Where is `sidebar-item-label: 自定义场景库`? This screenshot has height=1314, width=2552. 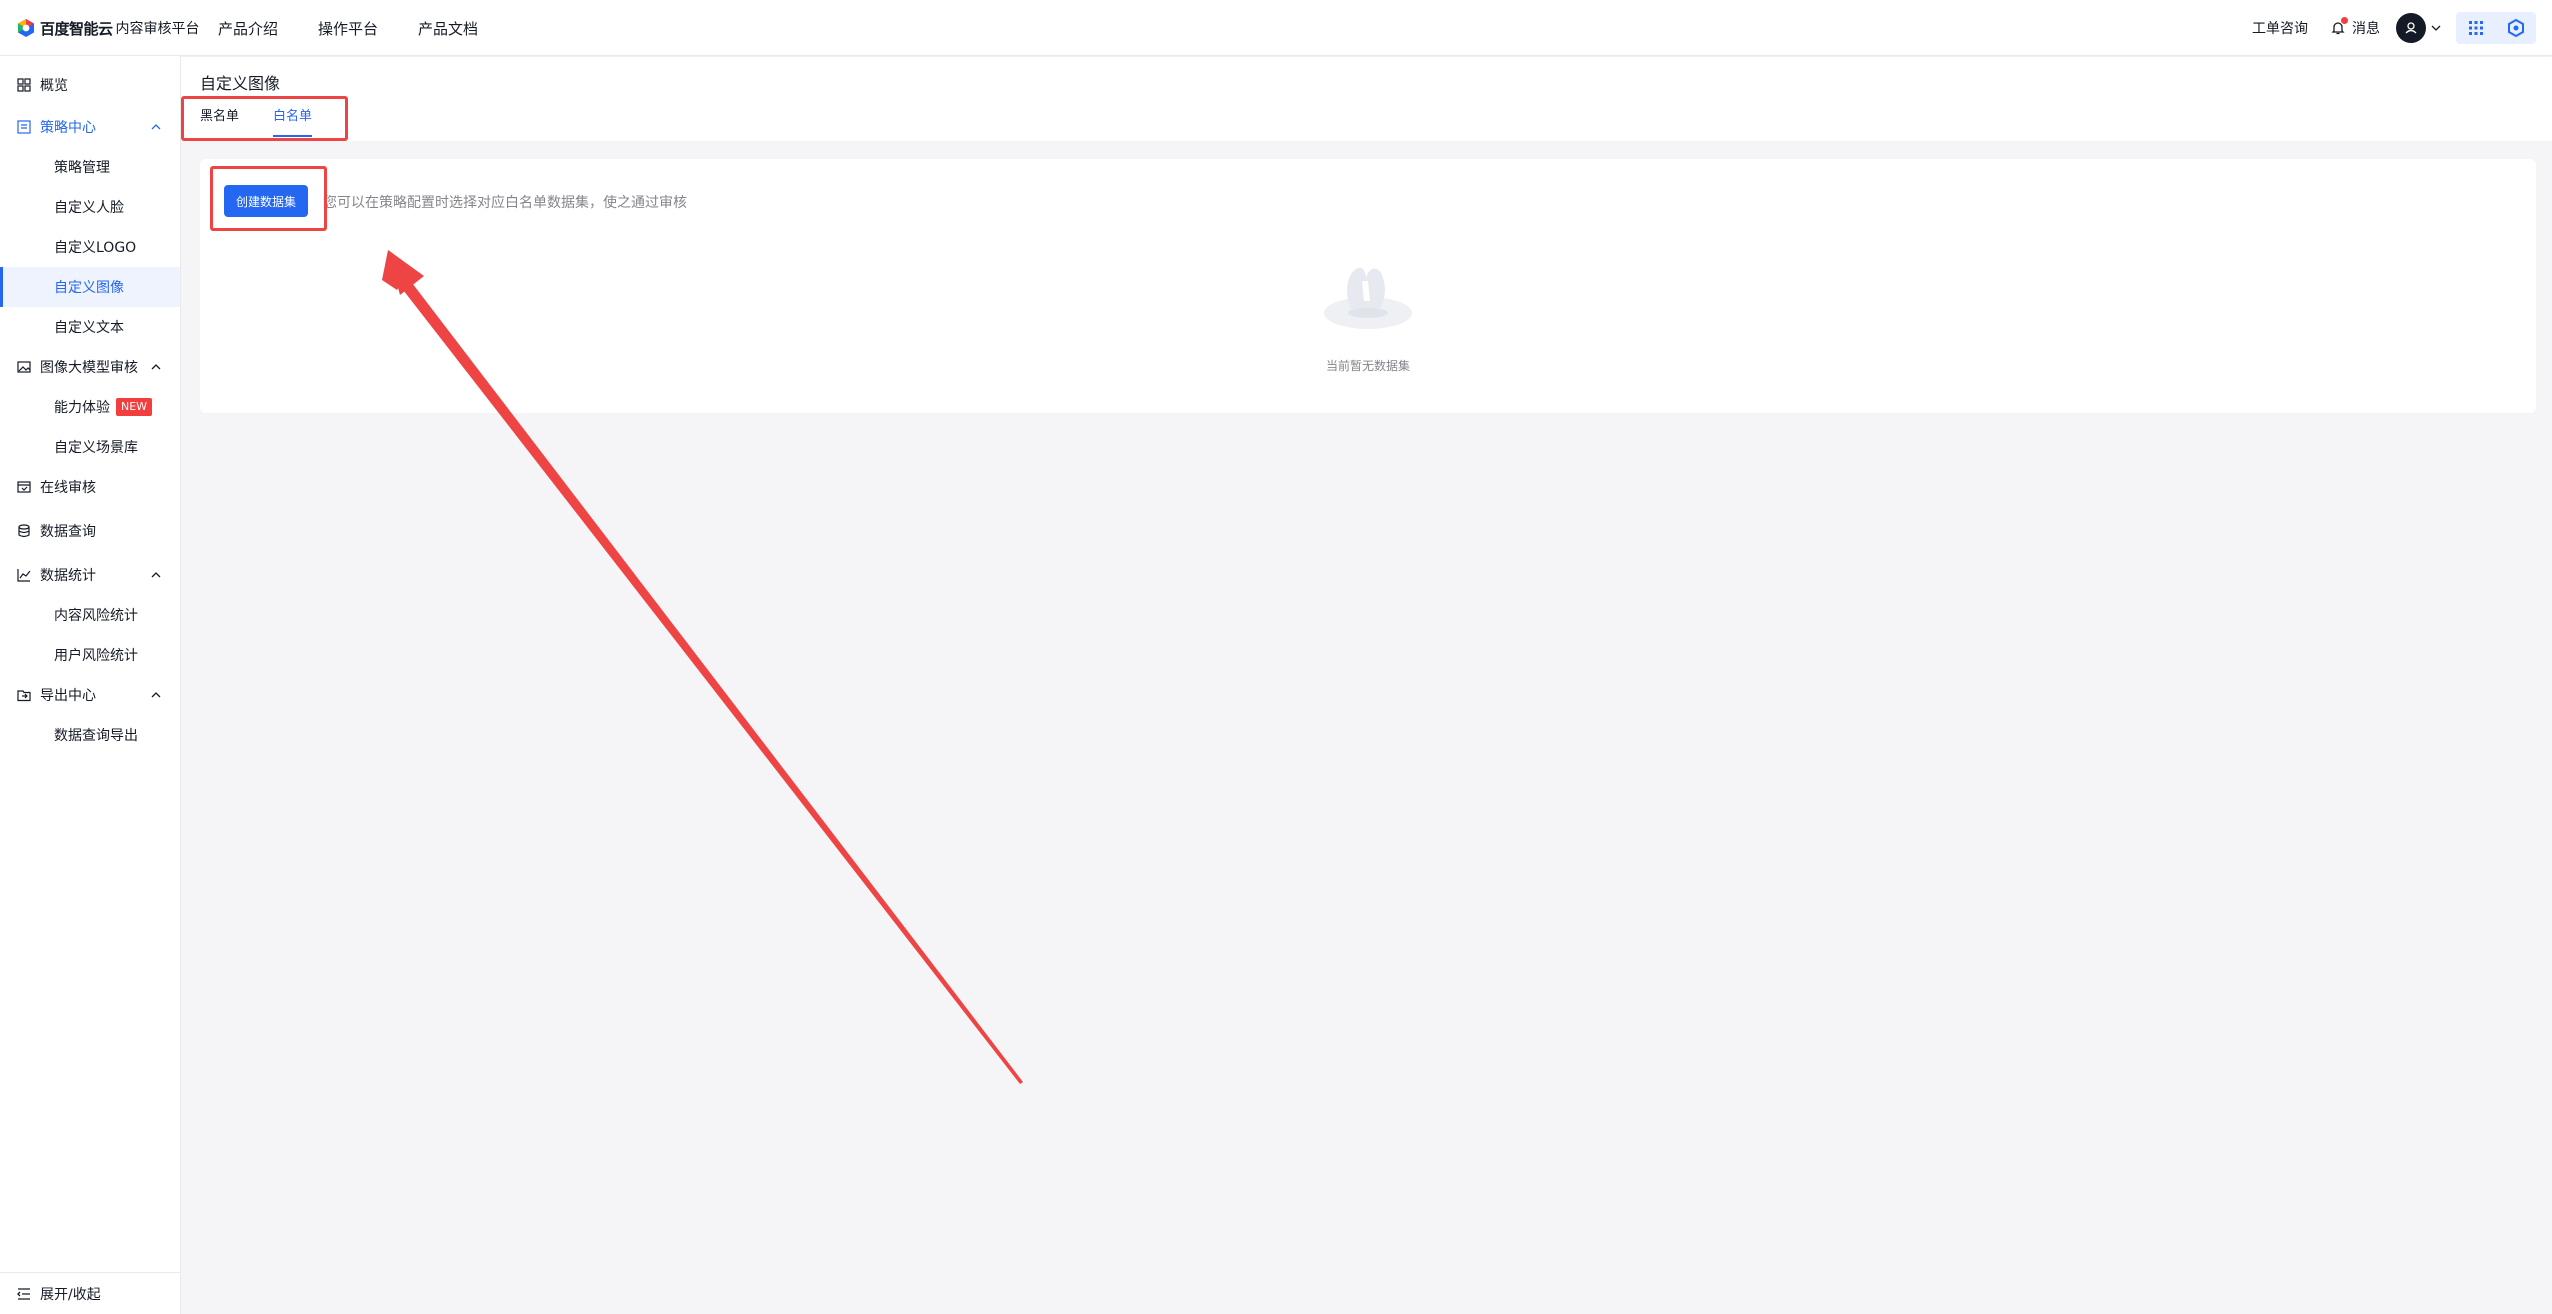 sidebar-item-label: 自定义场景库 is located at coordinates (96, 448).